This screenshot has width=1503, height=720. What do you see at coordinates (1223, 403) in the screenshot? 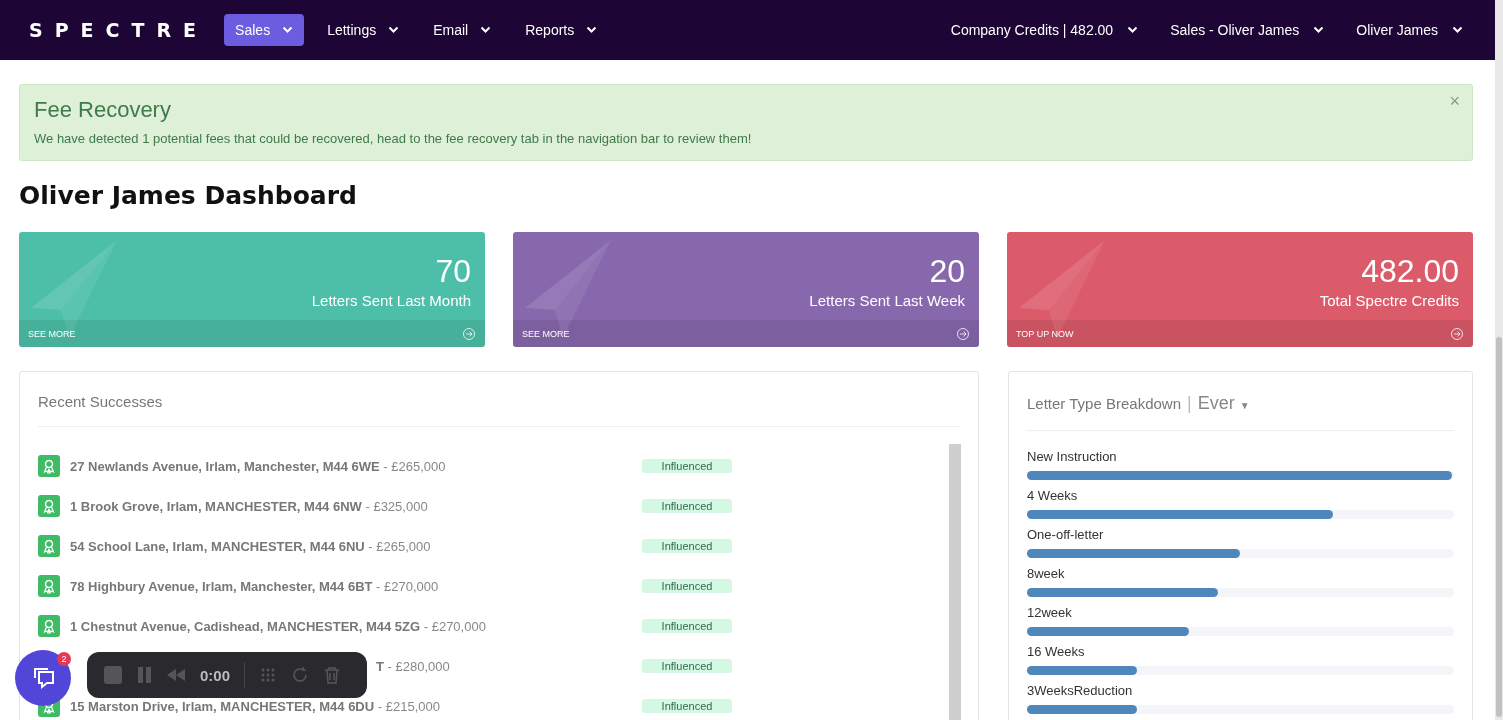
I see `period-dropdown: Ever ▼` at bounding box center [1223, 403].